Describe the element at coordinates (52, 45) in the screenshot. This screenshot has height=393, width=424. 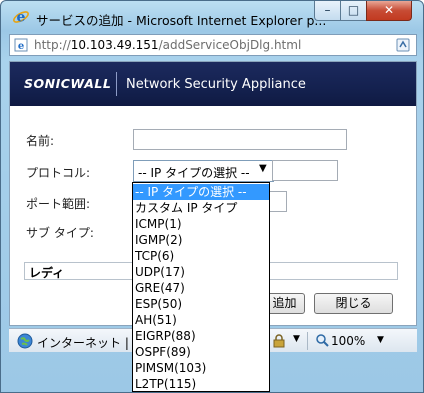
I see `url-prefix: http://` at that location.